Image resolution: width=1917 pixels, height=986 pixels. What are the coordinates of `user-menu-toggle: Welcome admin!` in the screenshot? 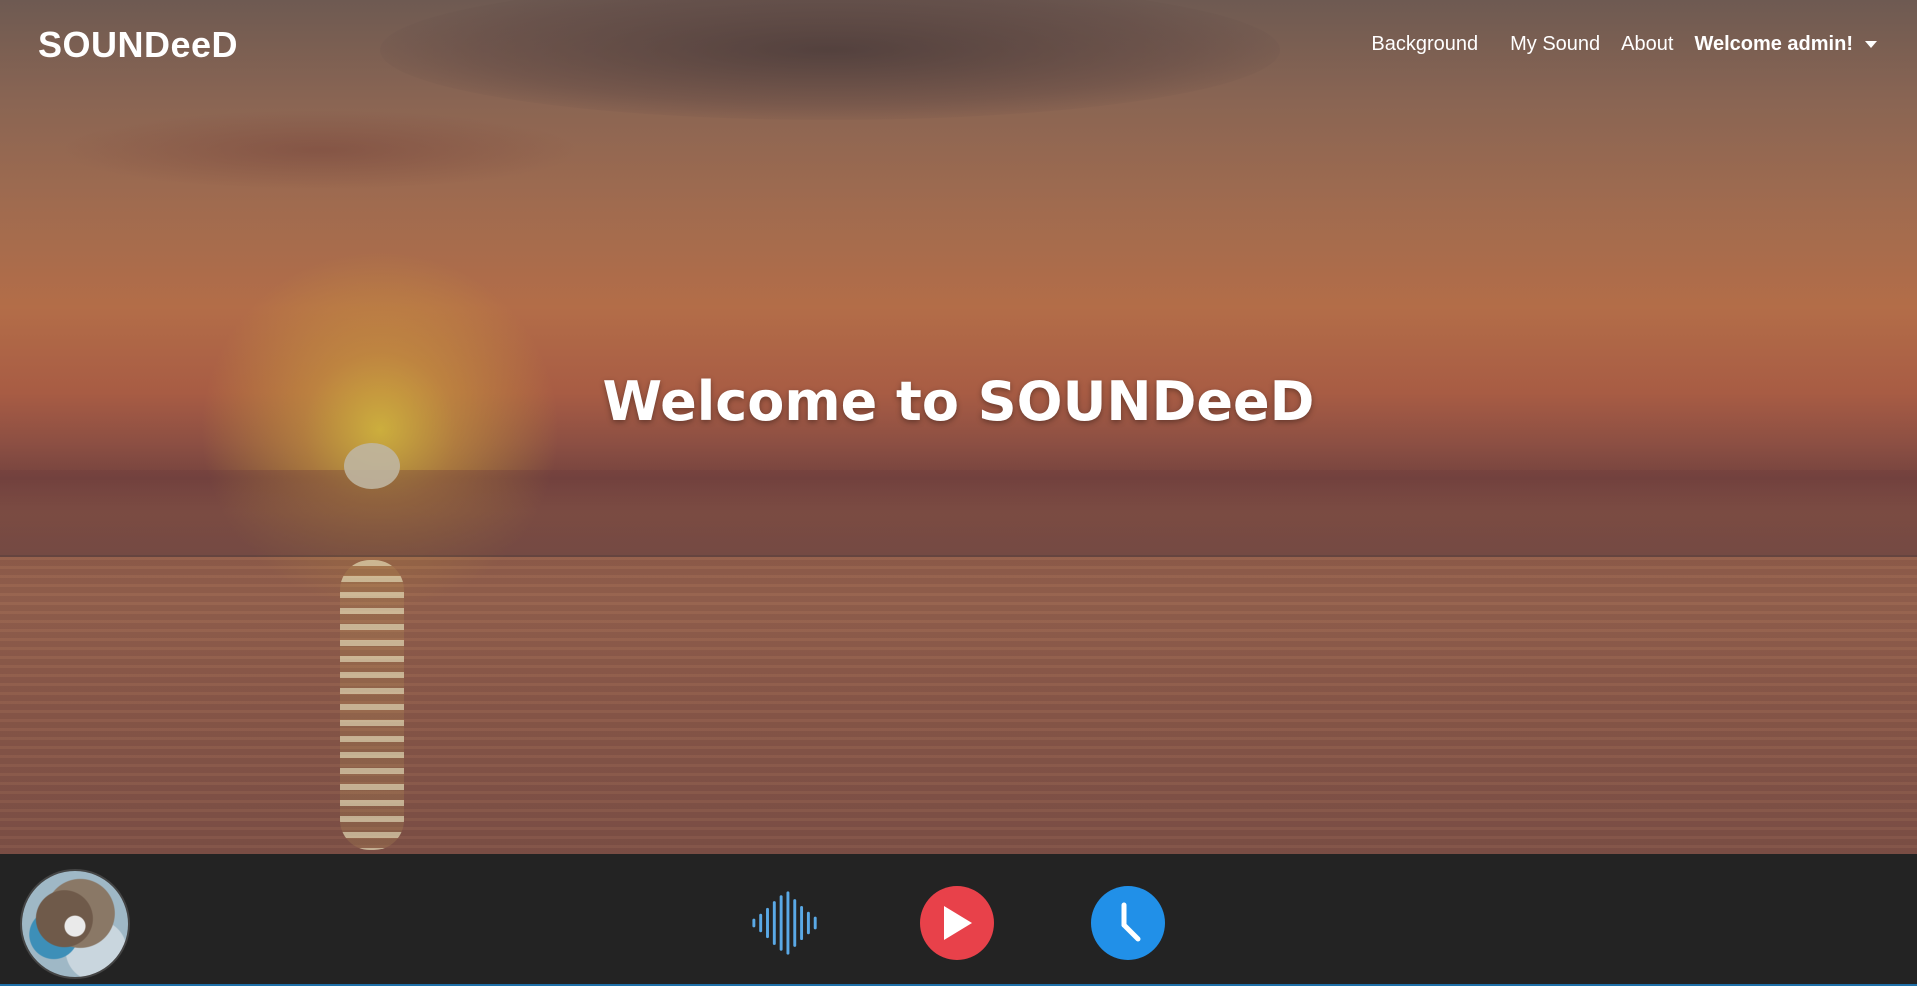 It's located at (1785, 44).